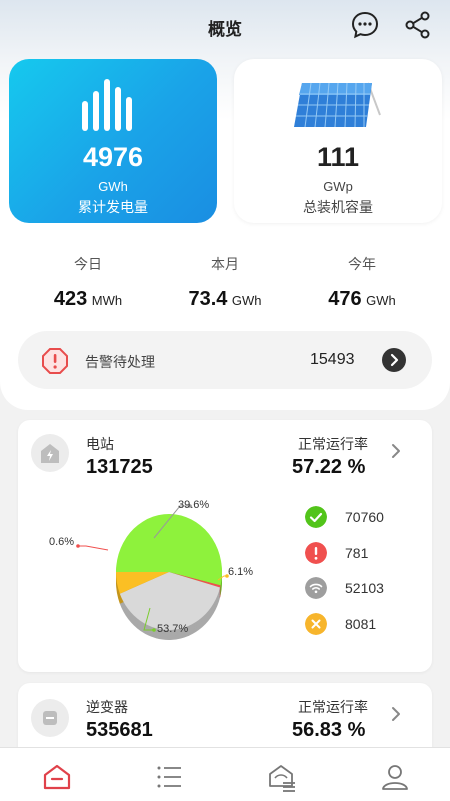  I want to click on leader-normal-dot, so click(154, 630).